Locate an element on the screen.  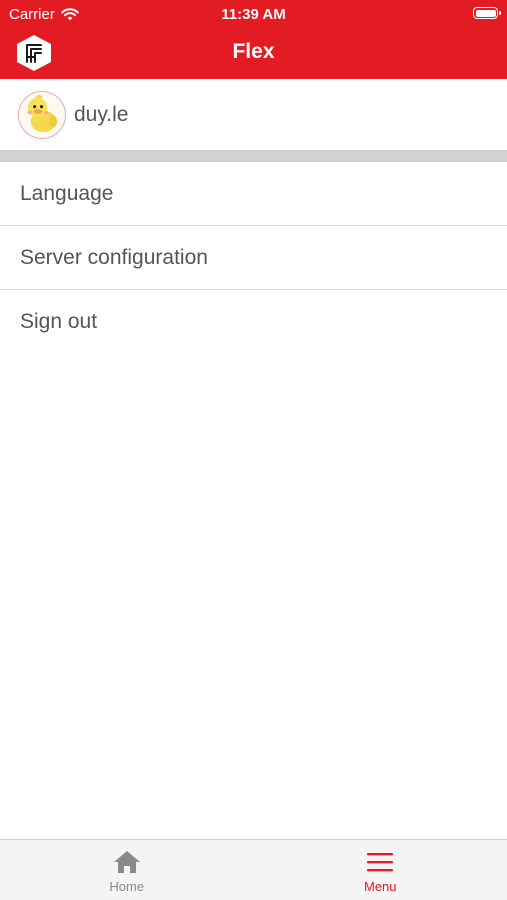
hamburger-icon is located at coordinates (380, 862).